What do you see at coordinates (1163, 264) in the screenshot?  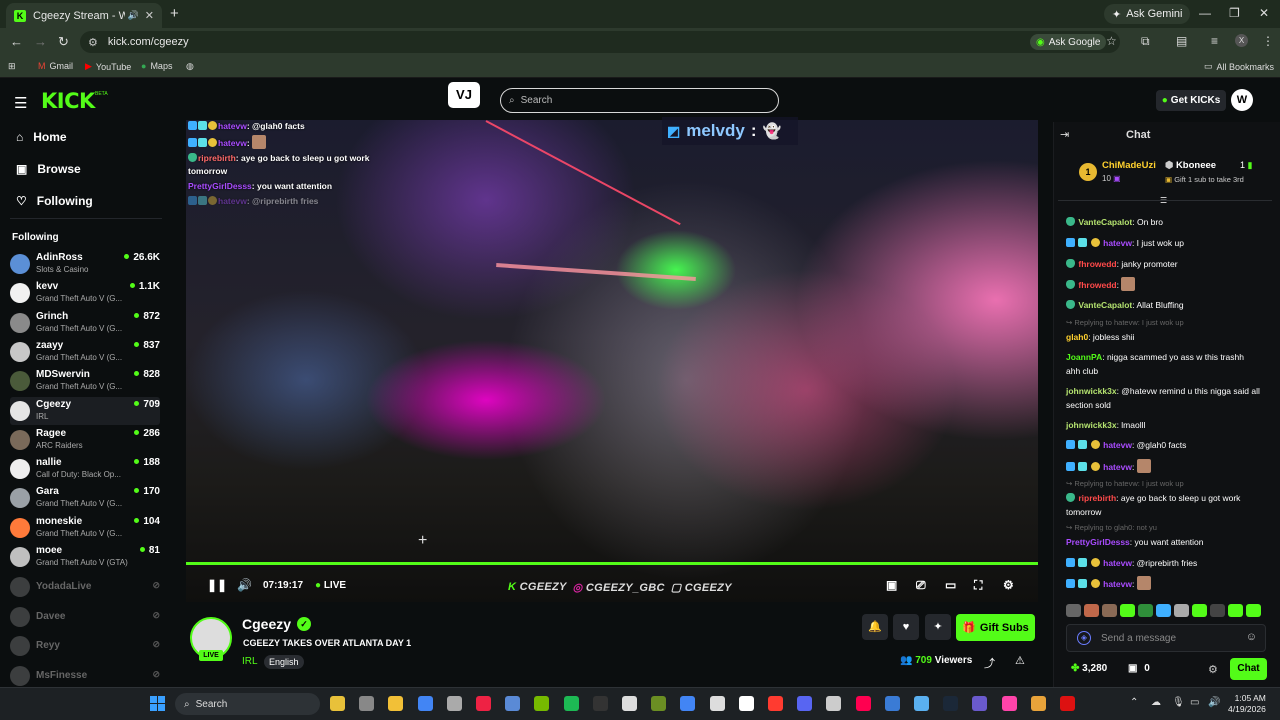 I see `chat-message: fhrowedd: janky promoter` at bounding box center [1163, 264].